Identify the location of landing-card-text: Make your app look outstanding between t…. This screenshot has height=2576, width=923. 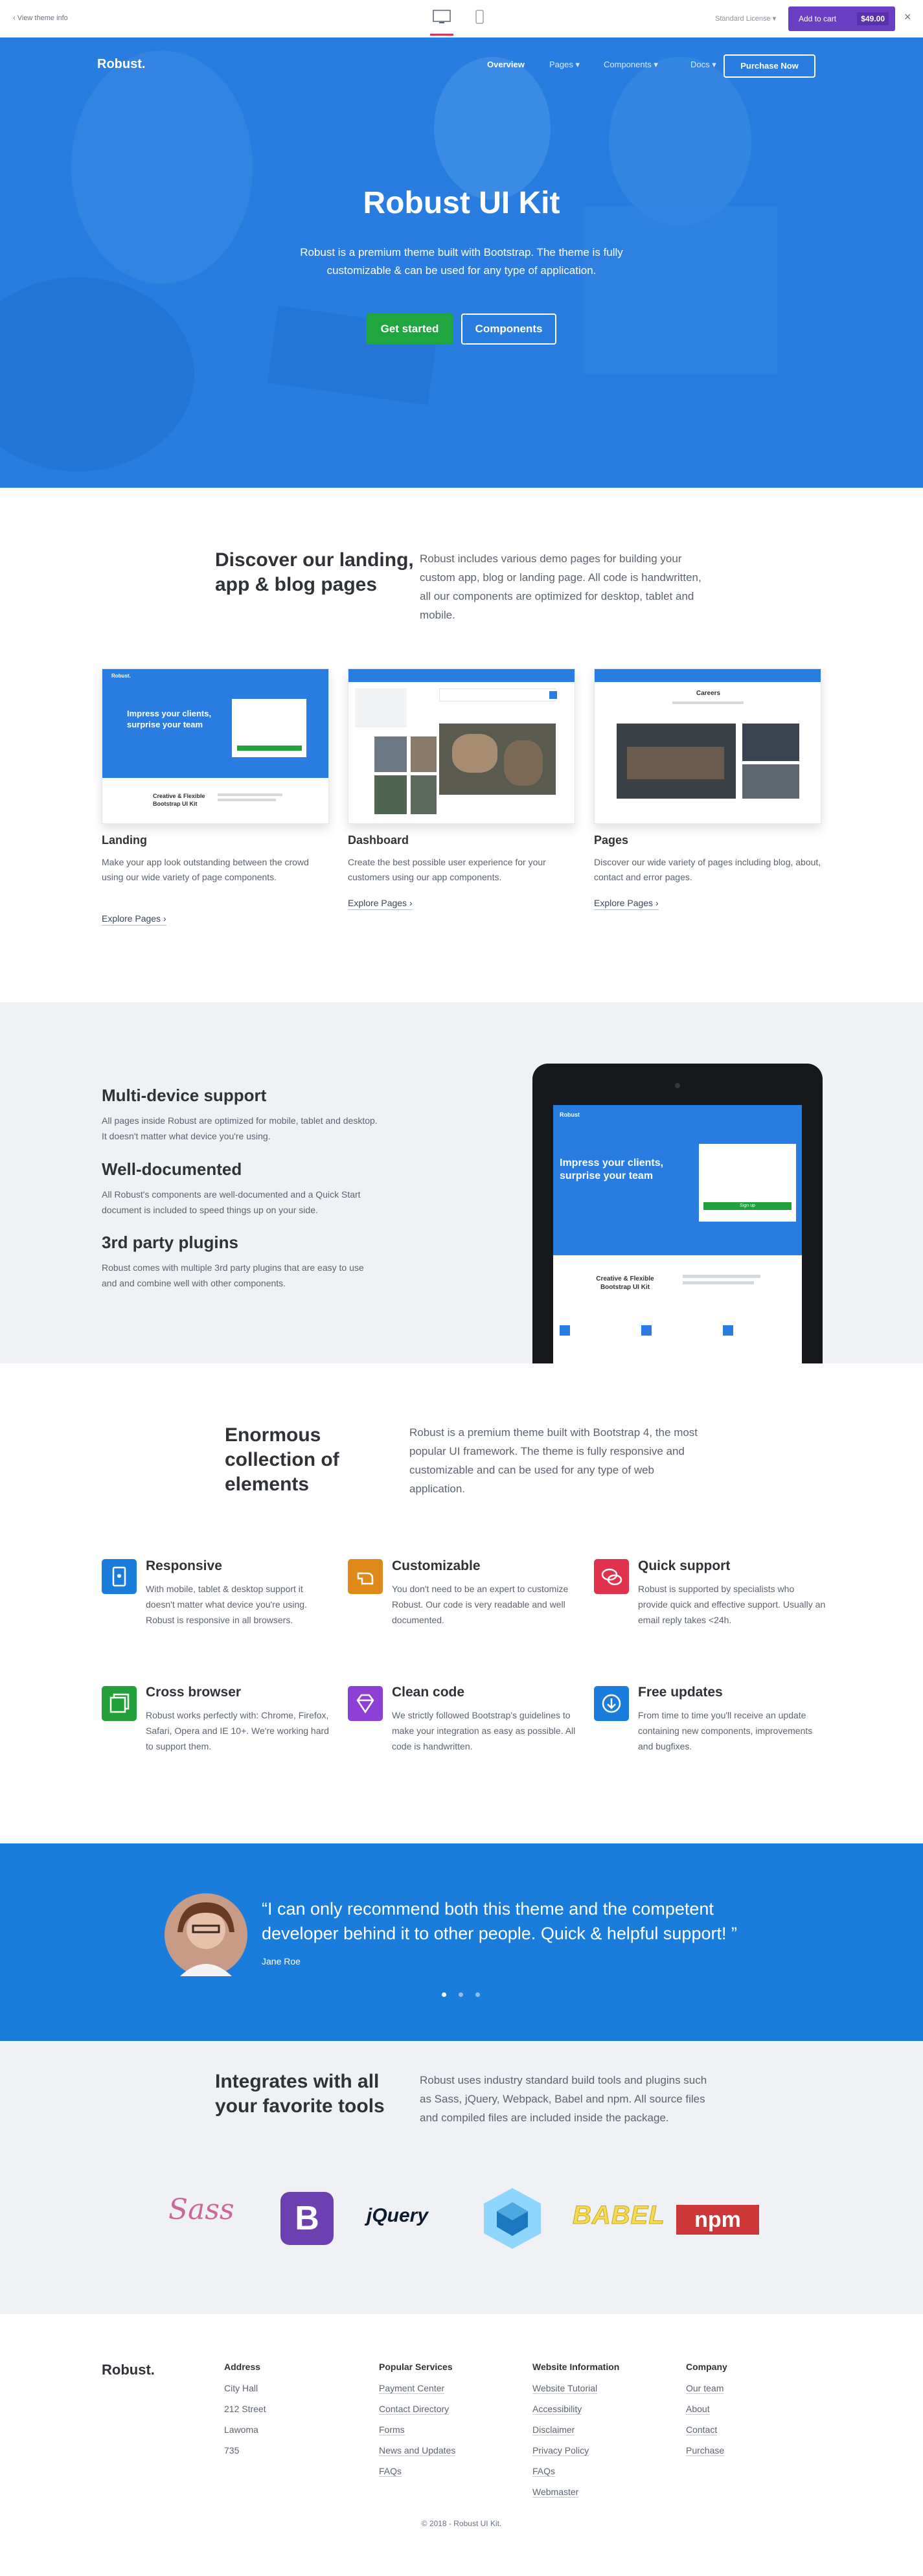
(205, 870).